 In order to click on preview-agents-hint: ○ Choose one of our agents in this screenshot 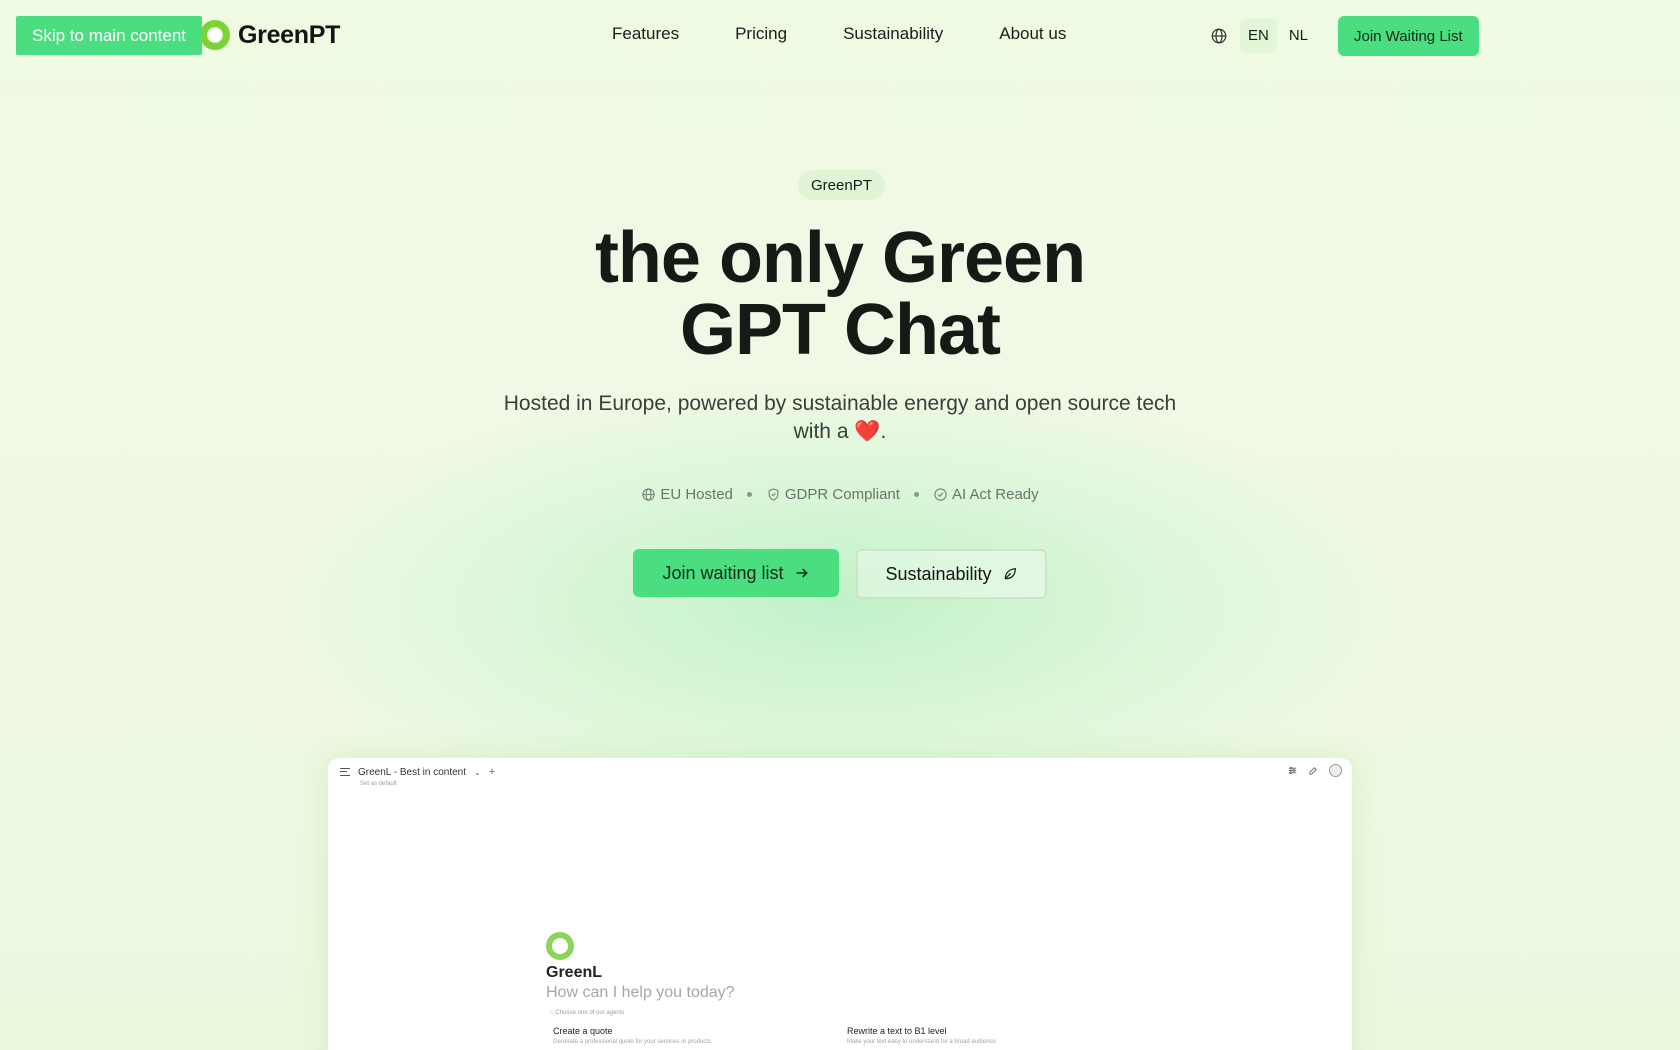, I will do `click(587, 1013)`.